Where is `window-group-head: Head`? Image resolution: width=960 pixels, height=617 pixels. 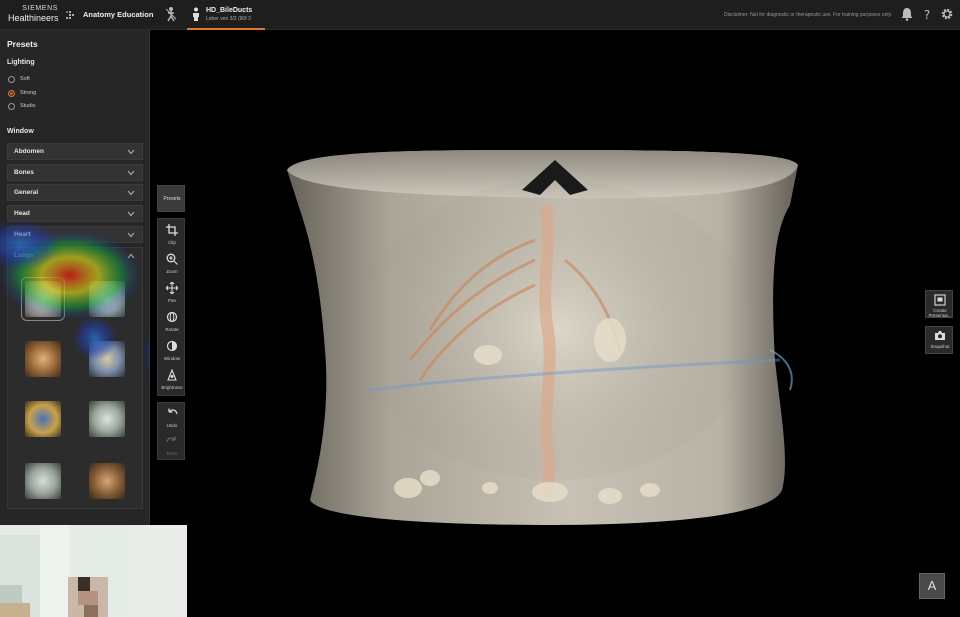
window-group-head: Head is located at coordinates (75, 213).